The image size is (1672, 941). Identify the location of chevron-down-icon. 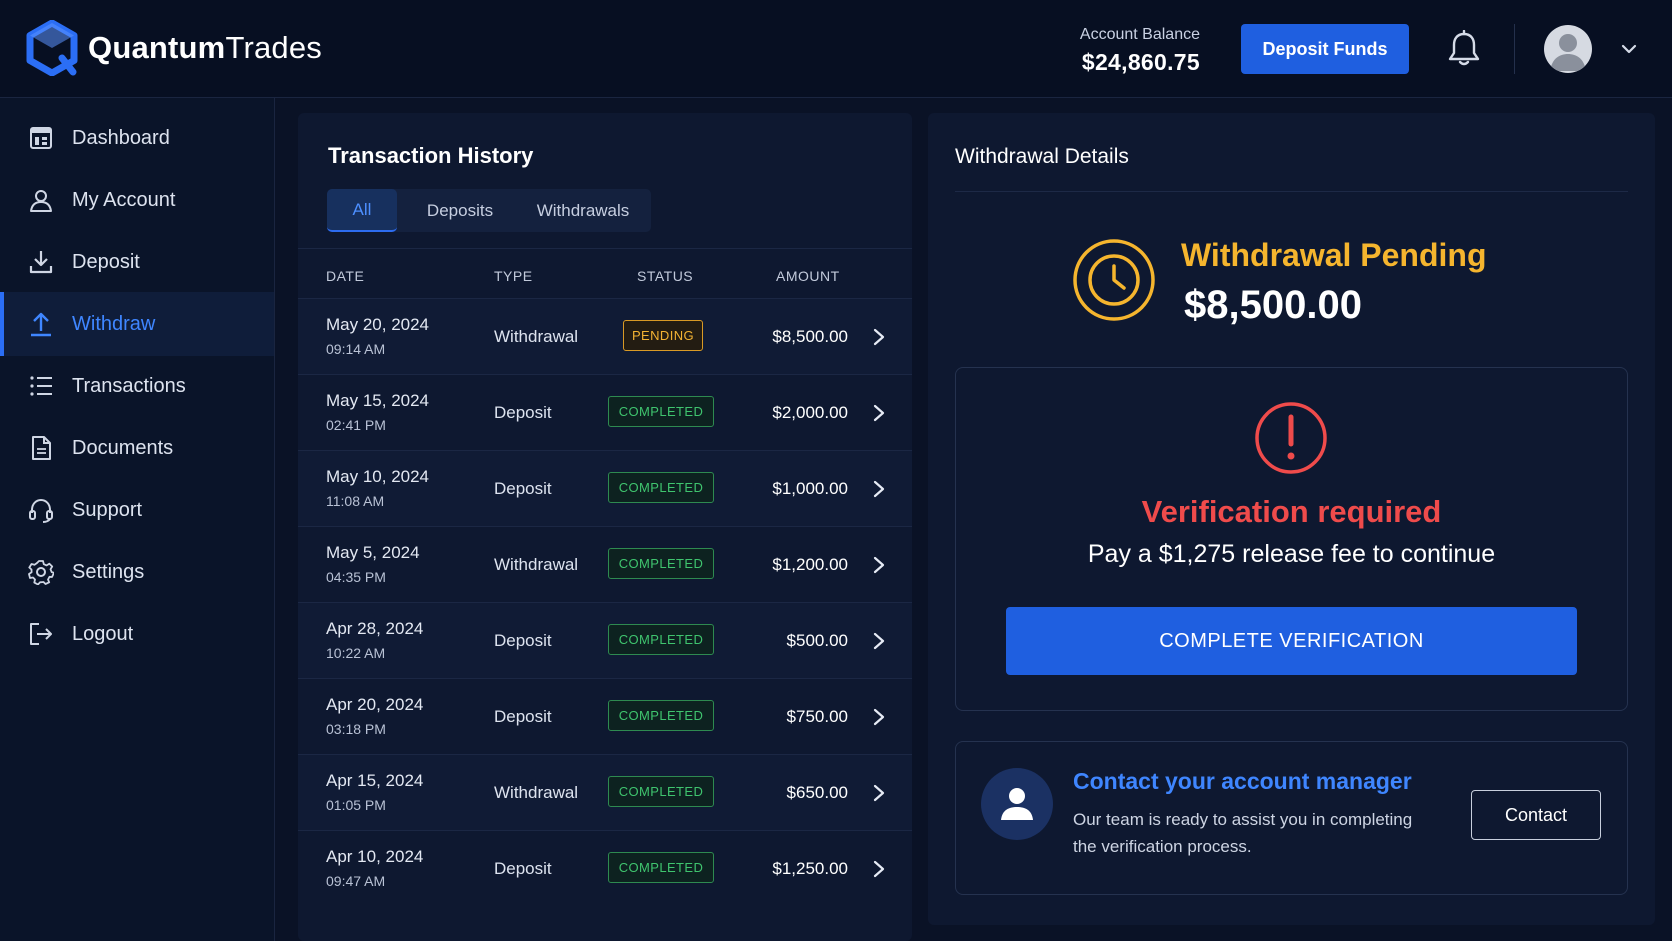
(1629, 49).